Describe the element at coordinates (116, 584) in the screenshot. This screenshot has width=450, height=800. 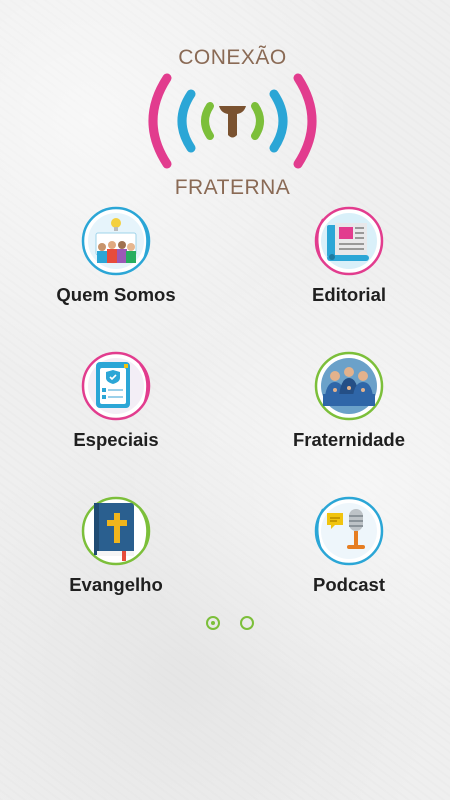
I see `menu-item-label: Evangelho` at that location.